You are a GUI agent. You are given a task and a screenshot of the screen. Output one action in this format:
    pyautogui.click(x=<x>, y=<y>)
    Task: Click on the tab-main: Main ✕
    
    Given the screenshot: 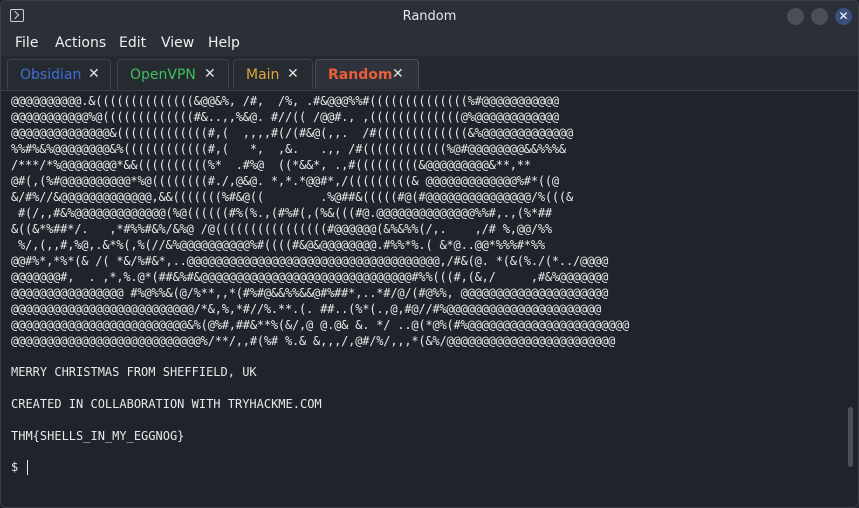 What is the action you would take?
    pyautogui.click(x=273, y=74)
    